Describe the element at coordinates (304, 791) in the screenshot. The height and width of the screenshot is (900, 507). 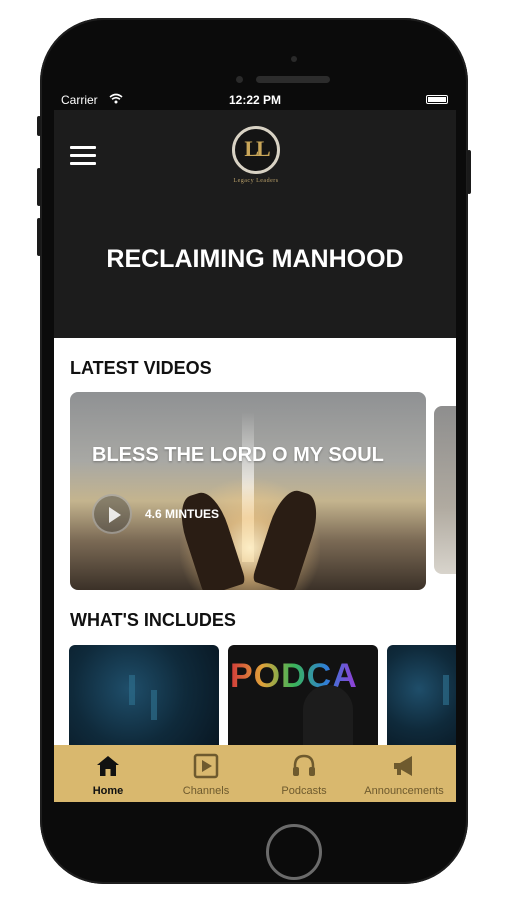
I see `tab-podcasts-label: Podcasts` at that location.